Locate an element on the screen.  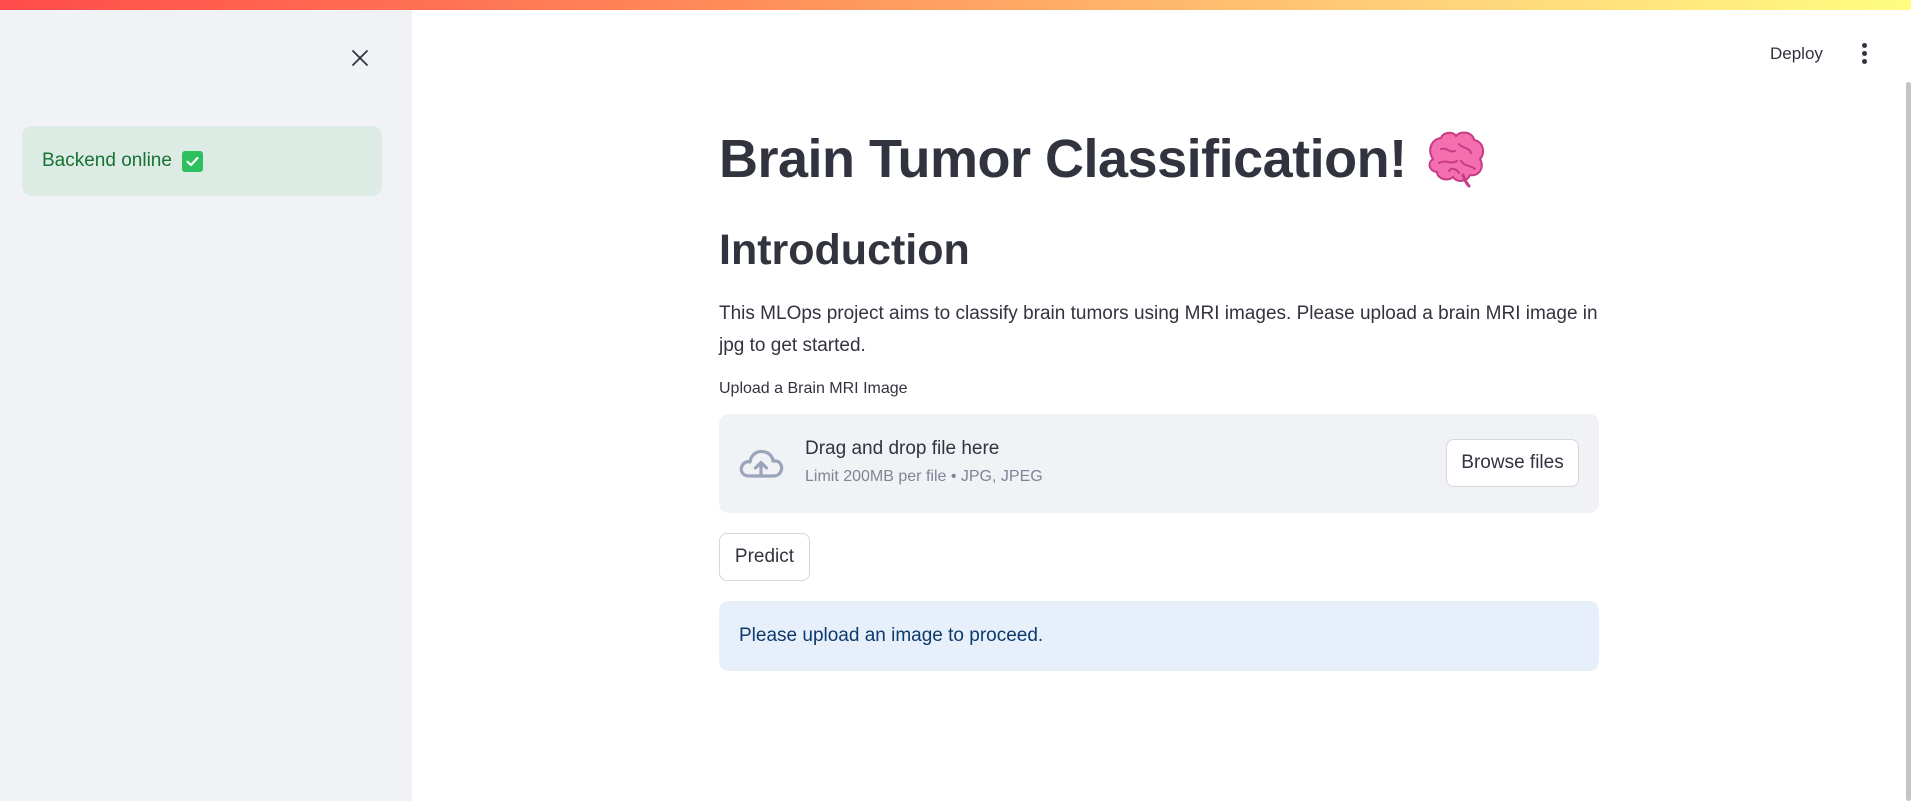
page-title: Brain Tumor Classification! is located at coordinates (1159, 159).